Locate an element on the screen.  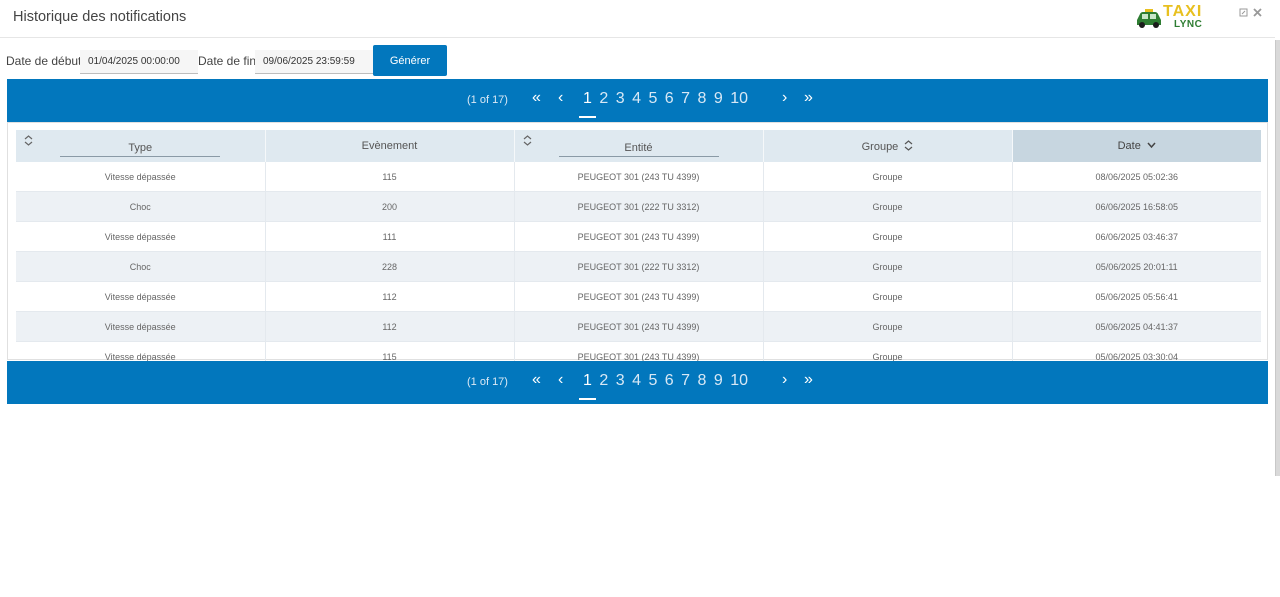
column-header-type: Type is located at coordinates (141, 146).